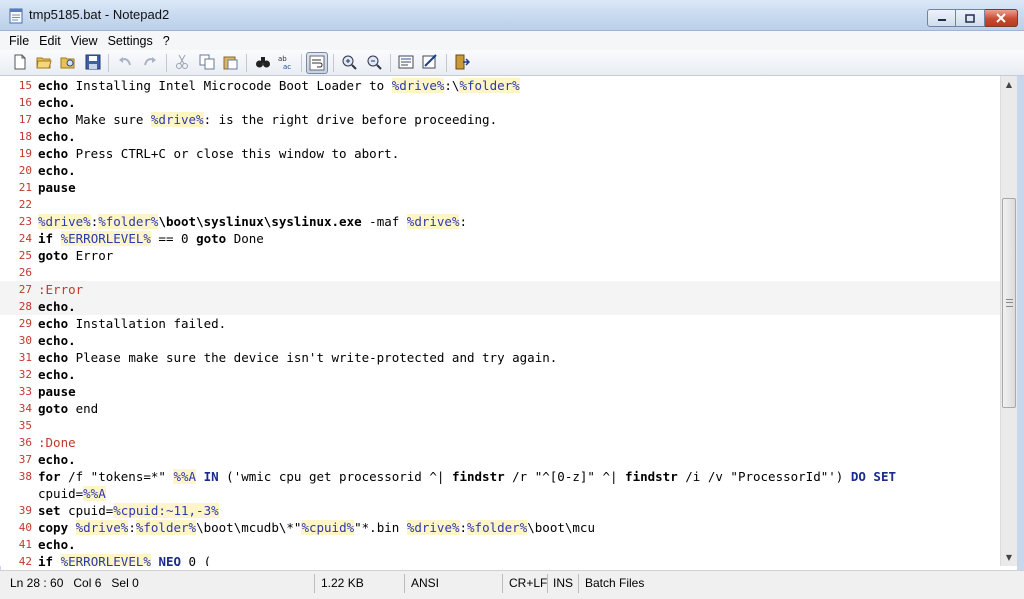 Image resolution: width=1024 pixels, height=599 pixels. What do you see at coordinates (500, 289) in the screenshot?
I see `code-line: 27:Error` at bounding box center [500, 289].